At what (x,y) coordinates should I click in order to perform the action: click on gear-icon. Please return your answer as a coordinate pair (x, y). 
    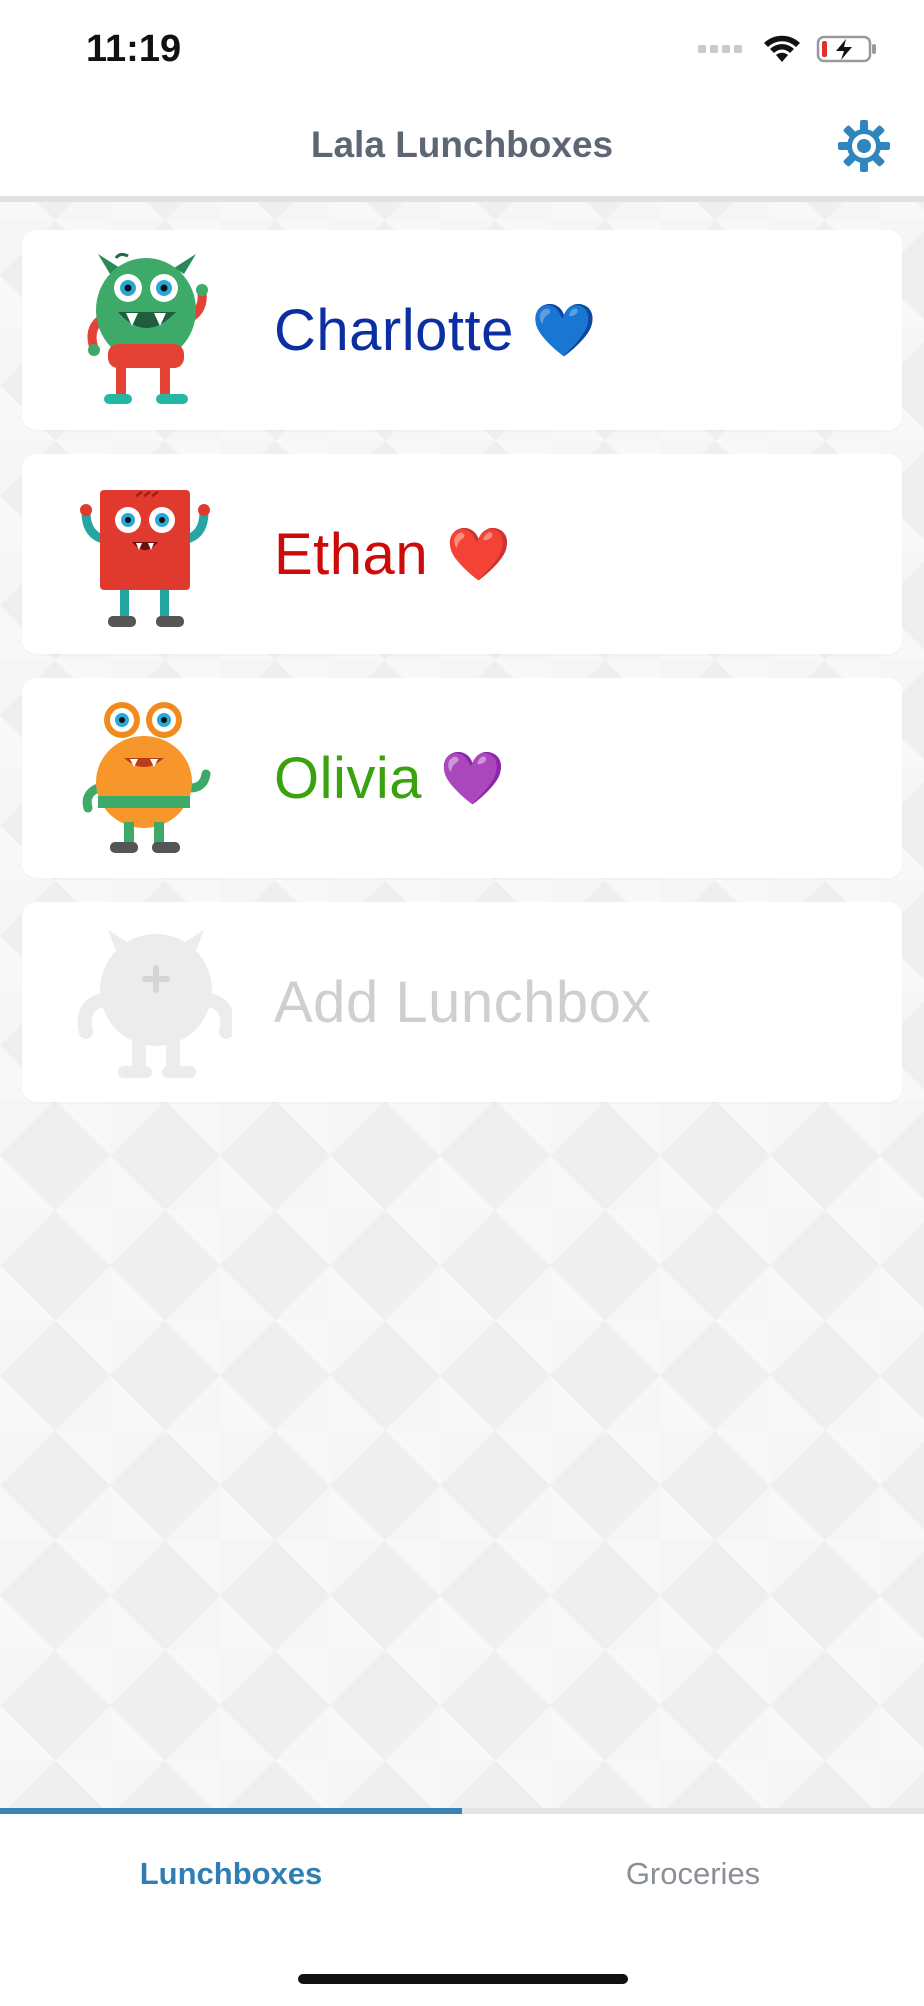
    Looking at the image, I should click on (864, 146).